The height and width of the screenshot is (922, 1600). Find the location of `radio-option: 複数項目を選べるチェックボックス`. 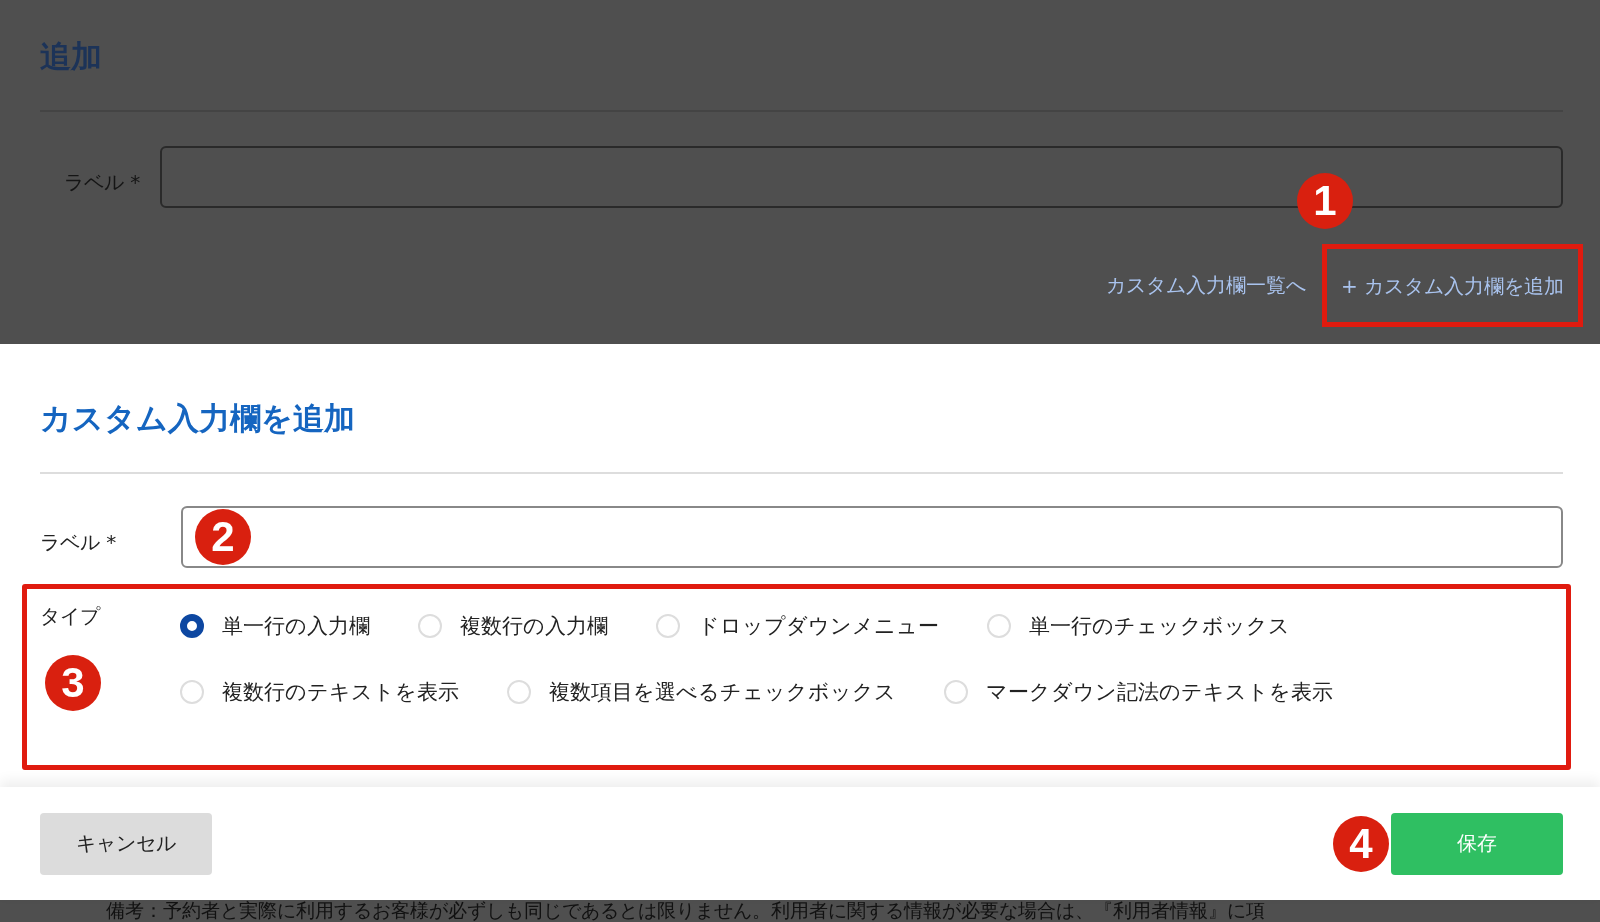

radio-option: 複数項目を選べるチェックボックス is located at coordinates (701, 692).